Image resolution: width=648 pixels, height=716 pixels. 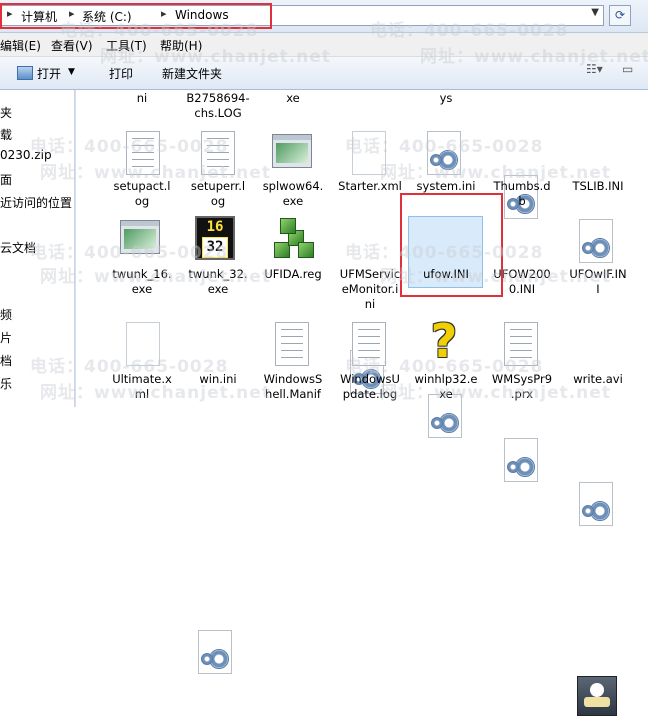 I want to click on file-label: Ultimate.x, so click(x=142, y=379).